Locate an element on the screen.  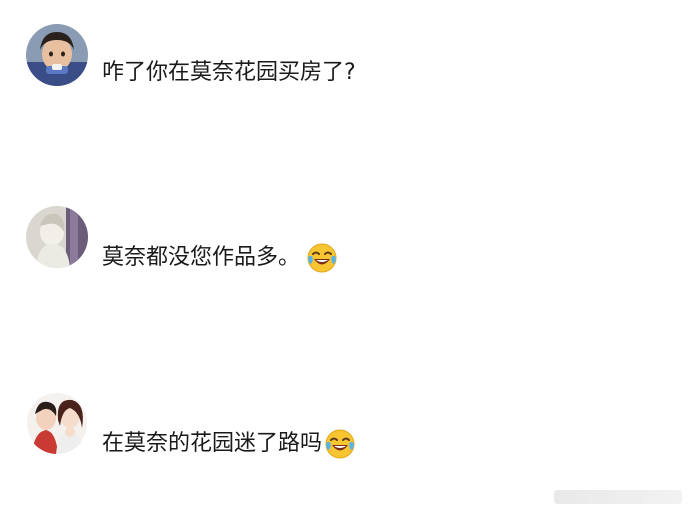
cartoon-couple-avatar-icon is located at coordinates (57, 423).